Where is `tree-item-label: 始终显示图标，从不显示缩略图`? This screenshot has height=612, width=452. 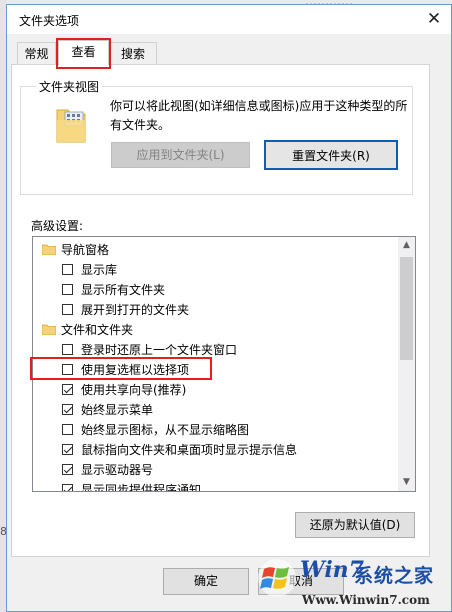 tree-item-label: 始终显示图标，从不显示缩略图 is located at coordinates (165, 430).